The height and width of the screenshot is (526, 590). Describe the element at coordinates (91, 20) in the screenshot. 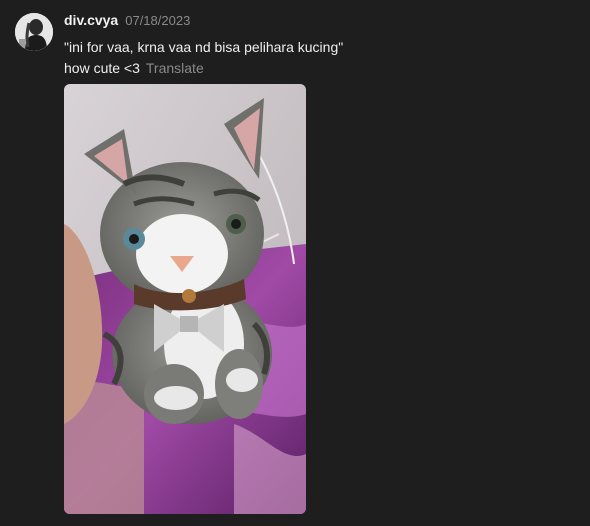

I see `username: div.cvya` at that location.